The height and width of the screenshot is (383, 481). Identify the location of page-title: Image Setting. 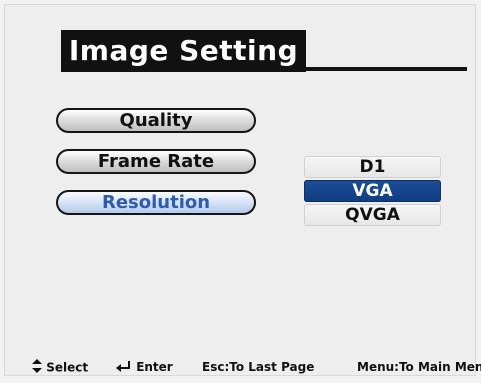
(183, 51).